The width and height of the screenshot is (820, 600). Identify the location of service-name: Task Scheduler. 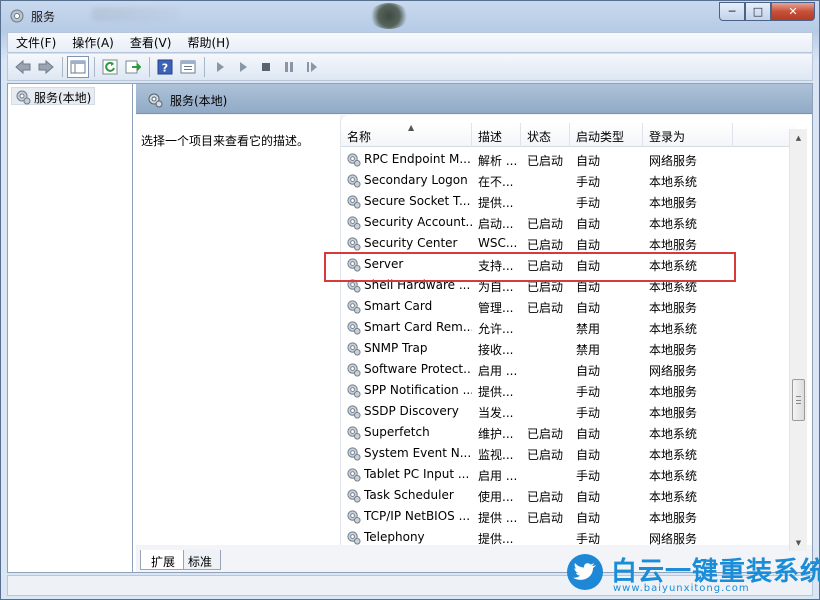
(409, 495).